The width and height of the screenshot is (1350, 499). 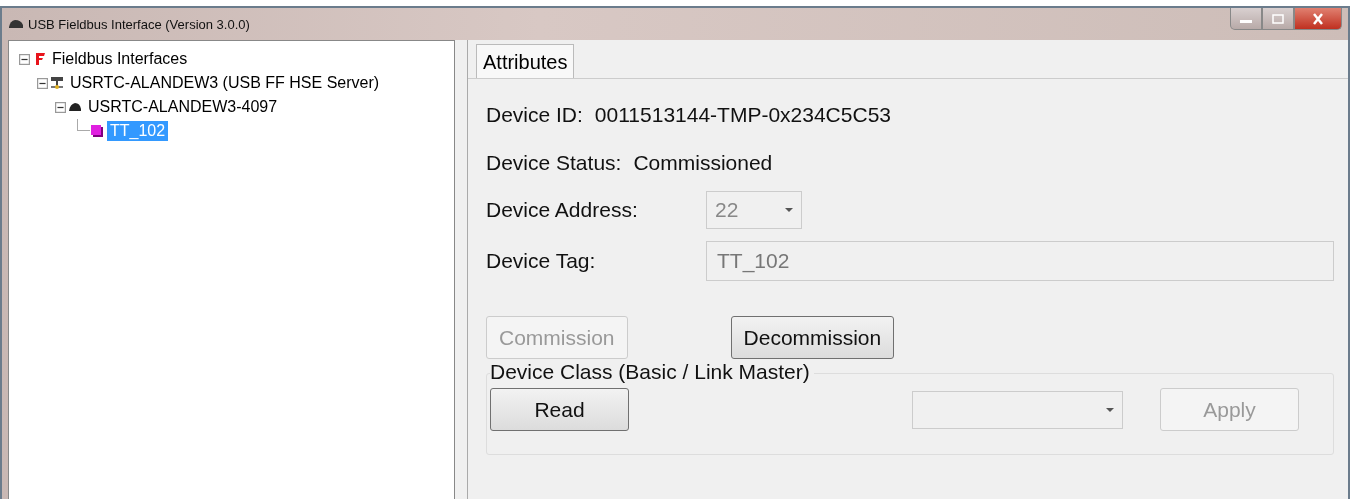 What do you see at coordinates (554, 163) in the screenshot?
I see `device-status-label: Device Status:` at bounding box center [554, 163].